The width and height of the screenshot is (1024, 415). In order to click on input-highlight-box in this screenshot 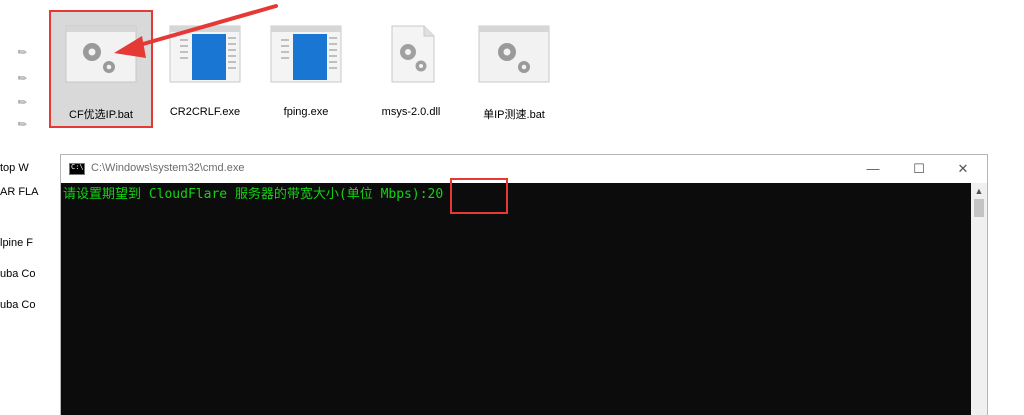, I will do `click(479, 196)`.